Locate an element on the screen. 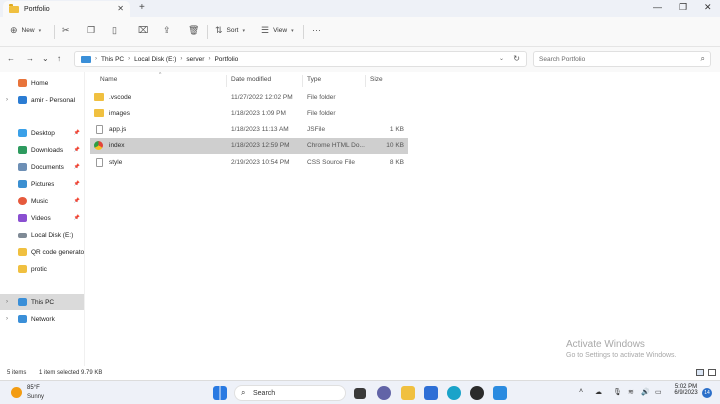 The image size is (720, 404). chat-icon is located at coordinates (384, 393).